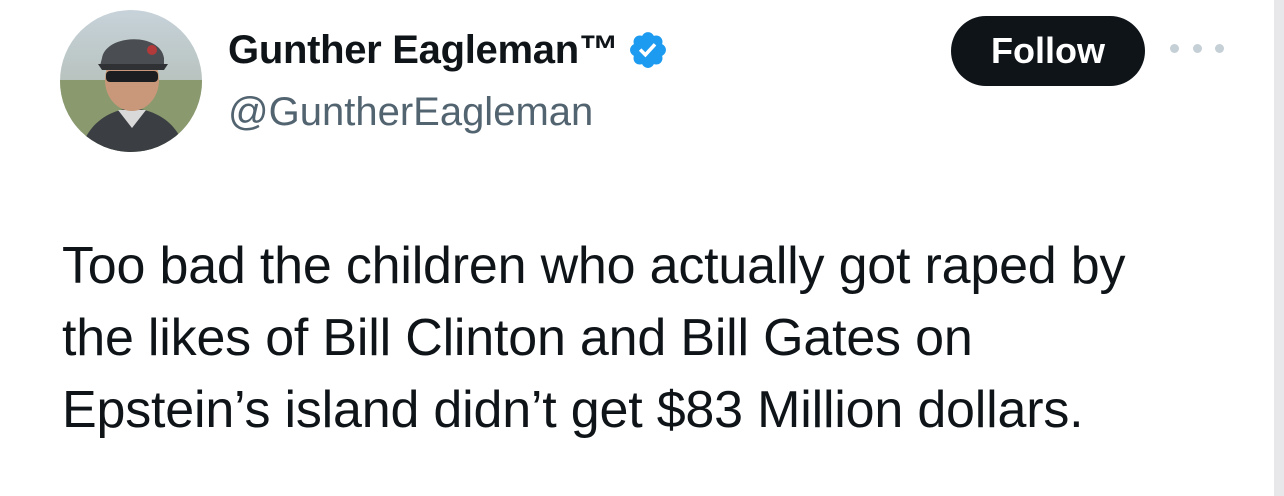  What do you see at coordinates (1048, 51) in the screenshot?
I see `follow-button: Follow` at bounding box center [1048, 51].